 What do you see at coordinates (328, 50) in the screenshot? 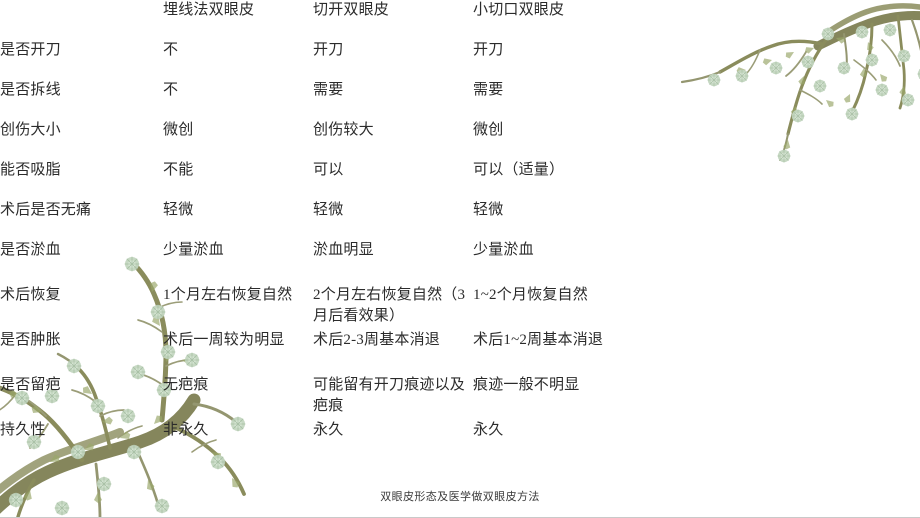
I see `row-value-method2: 开刀` at bounding box center [328, 50].